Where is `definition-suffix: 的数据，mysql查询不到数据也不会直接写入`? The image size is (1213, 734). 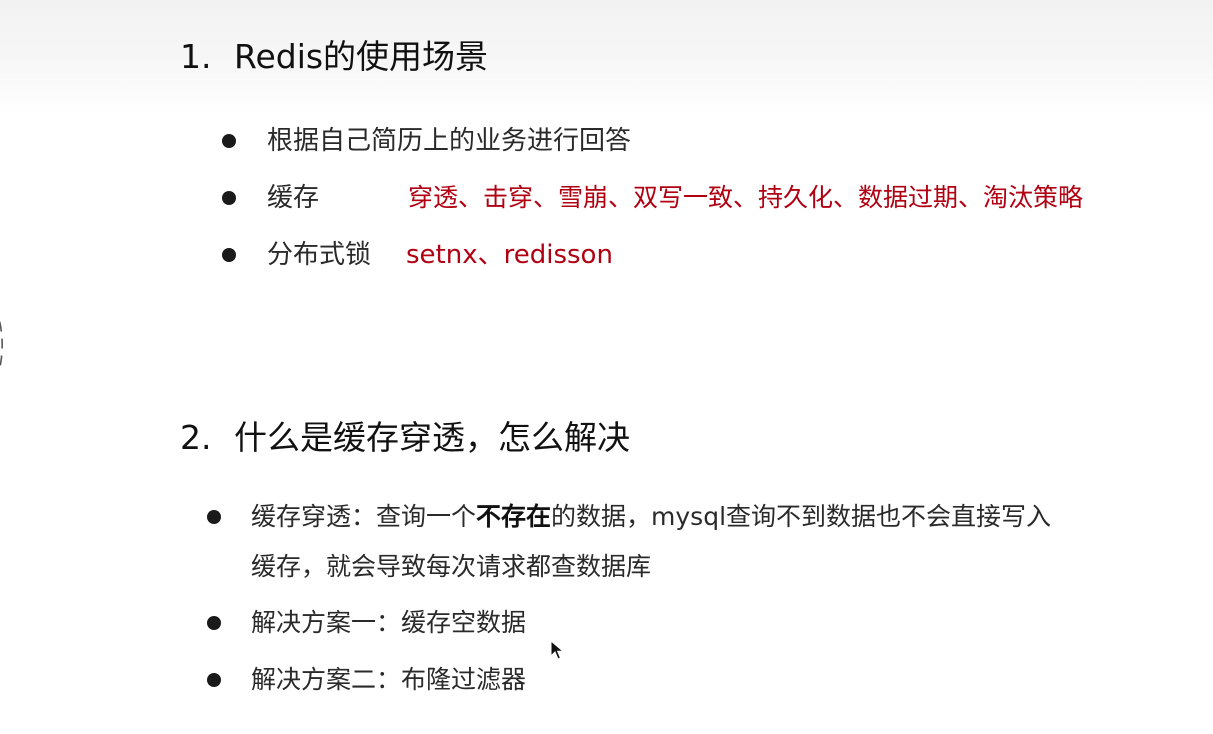 definition-suffix: 的数据，mysql查询不到数据也不会直接写入 is located at coordinates (801, 516).